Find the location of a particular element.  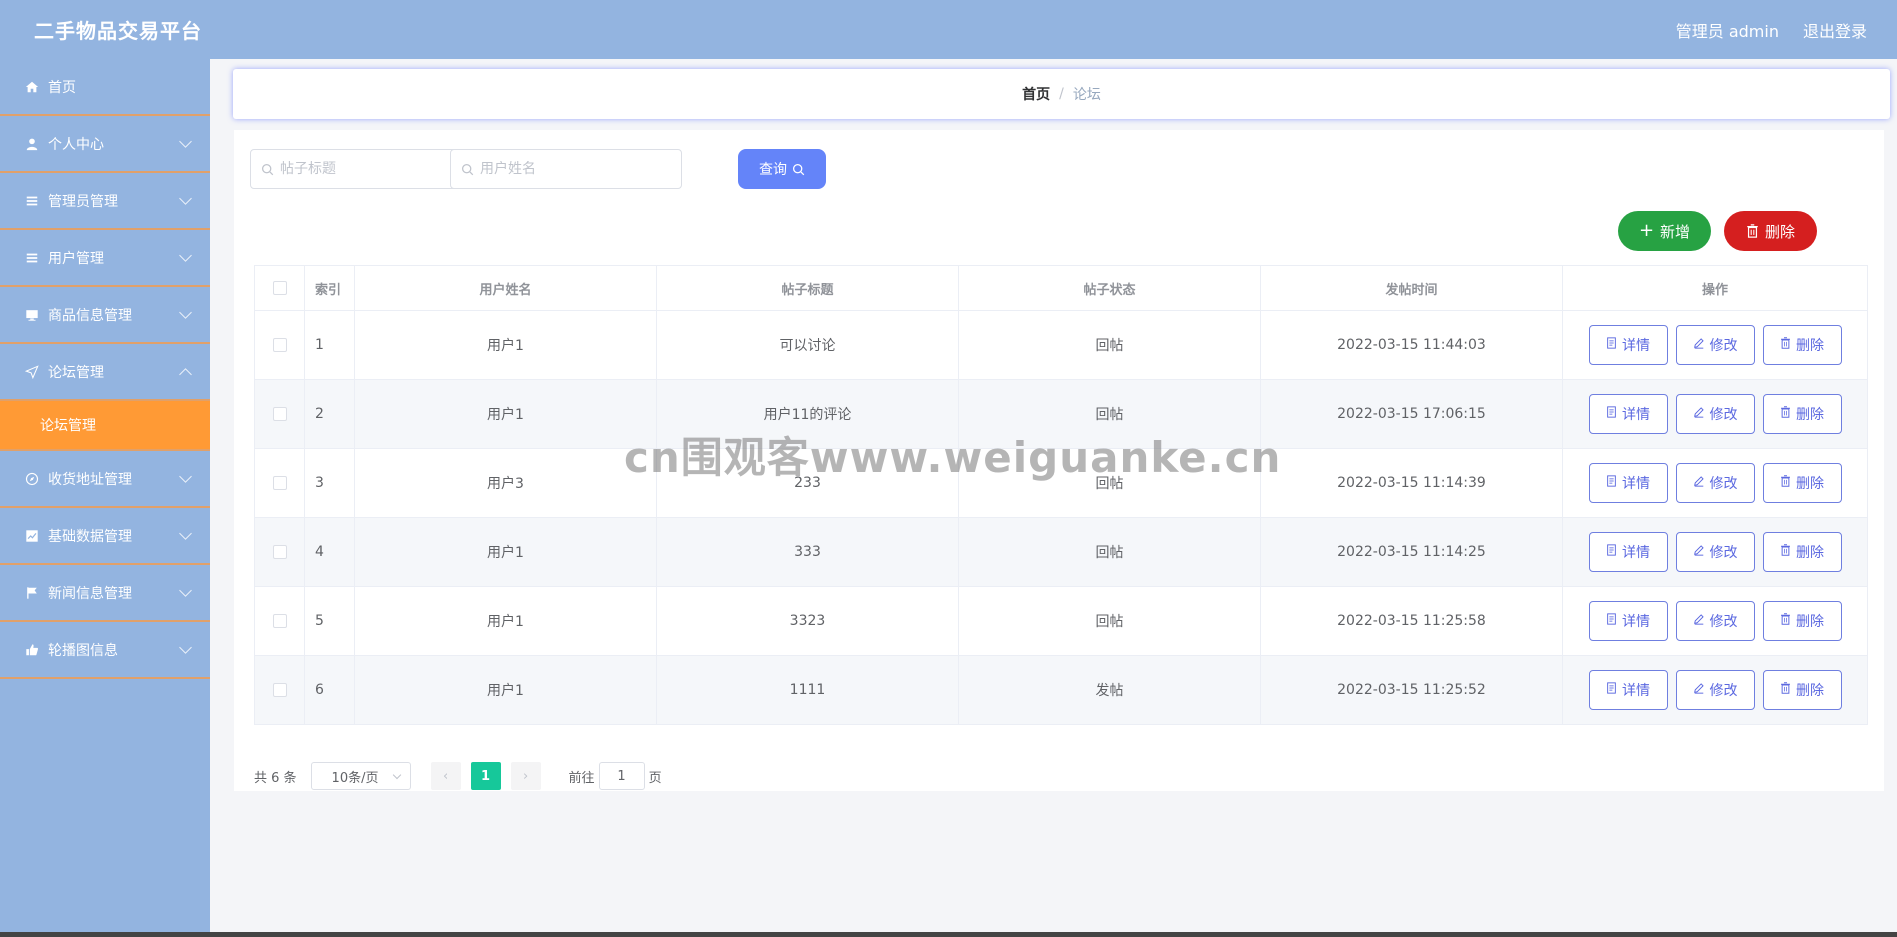

sidebar-item-8: 新闻信息管理 is located at coordinates (105, 593).